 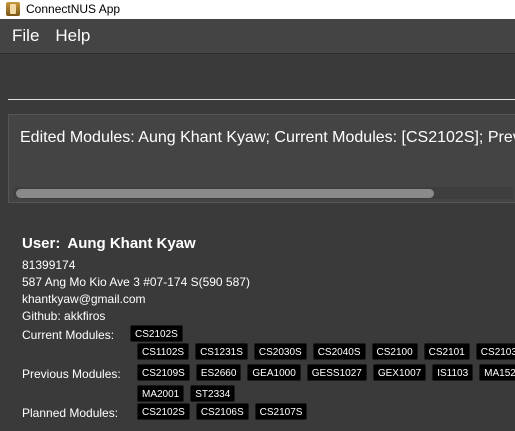 What do you see at coordinates (163, 351) in the screenshot?
I see `module-tag: CS1102S` at bounding box center [163, 351].